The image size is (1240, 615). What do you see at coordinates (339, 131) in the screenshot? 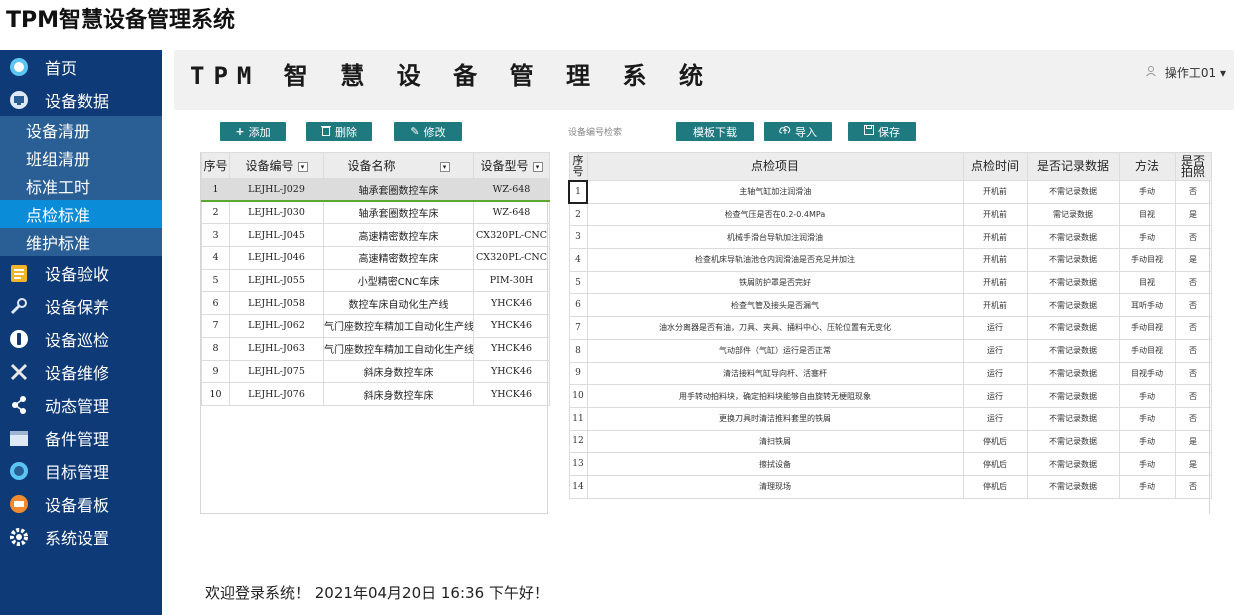
I see `delete-button: 删除` at bounding box center [339, 131].